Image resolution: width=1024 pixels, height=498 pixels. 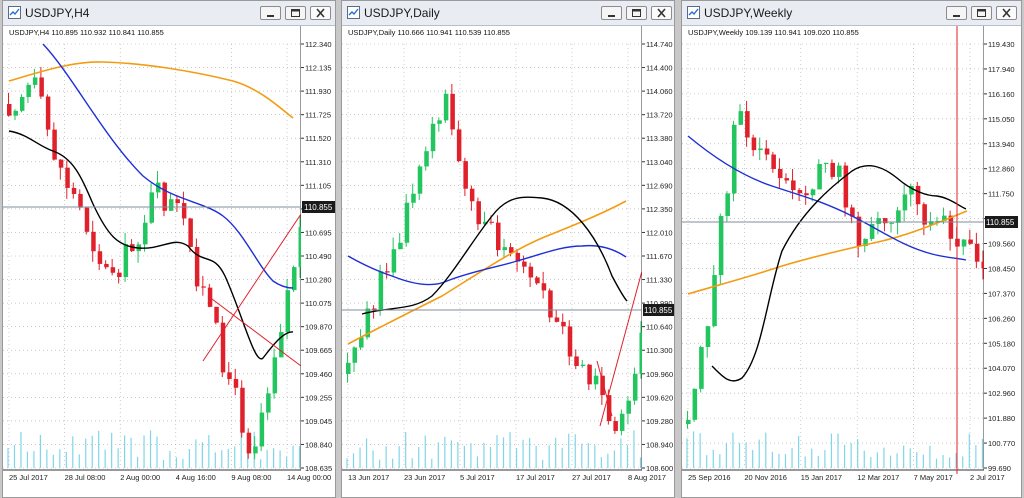 I want to click on x-tick-label: 5 Jul 2017, so click(x=477, y=477).